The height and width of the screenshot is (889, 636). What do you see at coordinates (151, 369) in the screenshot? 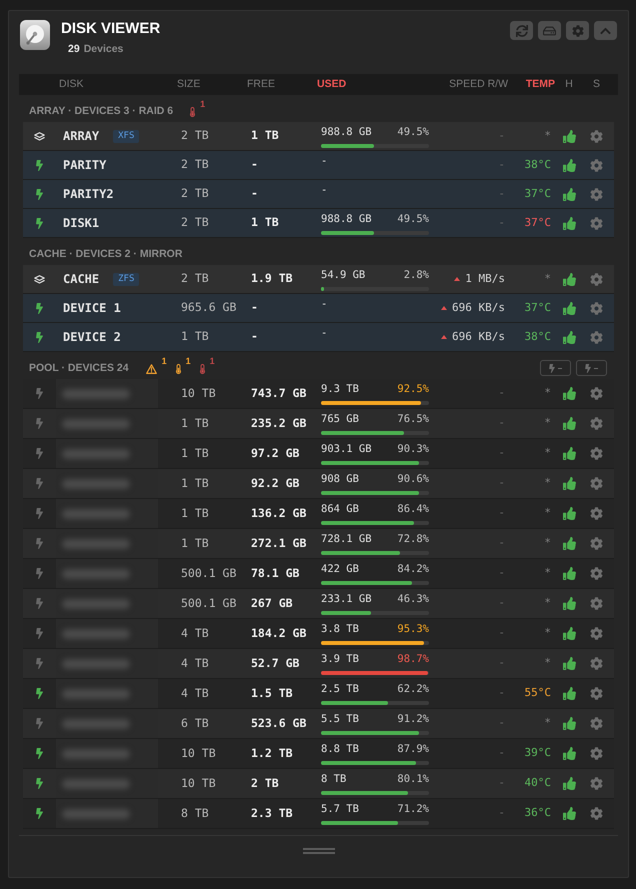
I see `warning-icon` at bounding box center [151, 369].